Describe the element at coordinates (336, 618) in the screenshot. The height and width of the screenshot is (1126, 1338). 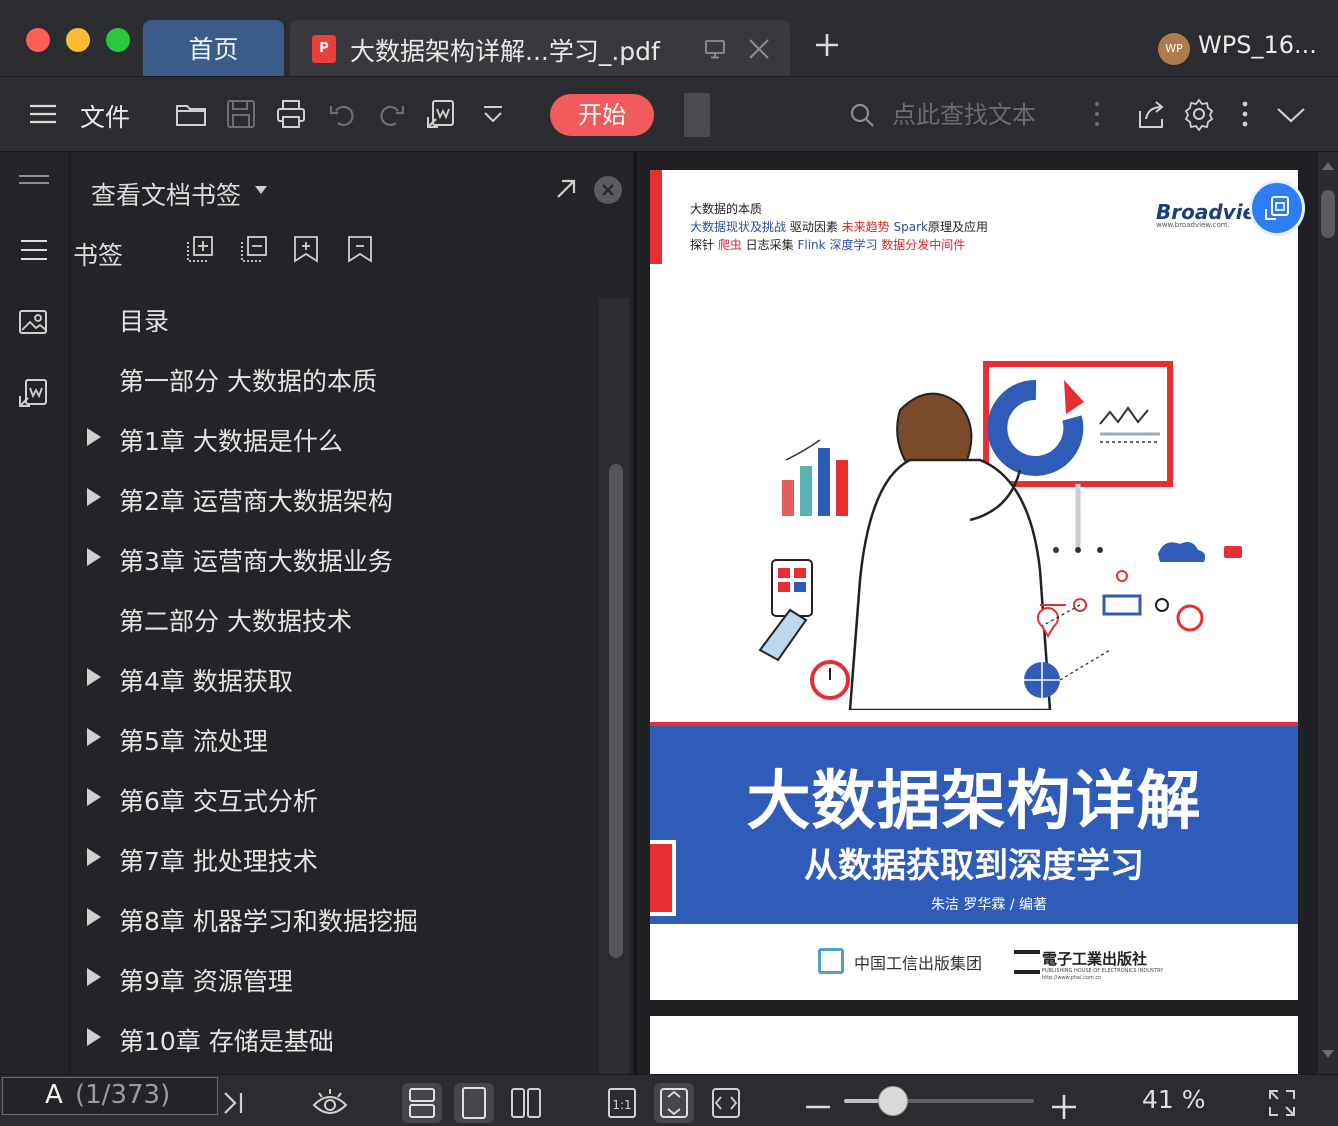
I see `bookmark-item: 第二部分 大数据技术` at that location.